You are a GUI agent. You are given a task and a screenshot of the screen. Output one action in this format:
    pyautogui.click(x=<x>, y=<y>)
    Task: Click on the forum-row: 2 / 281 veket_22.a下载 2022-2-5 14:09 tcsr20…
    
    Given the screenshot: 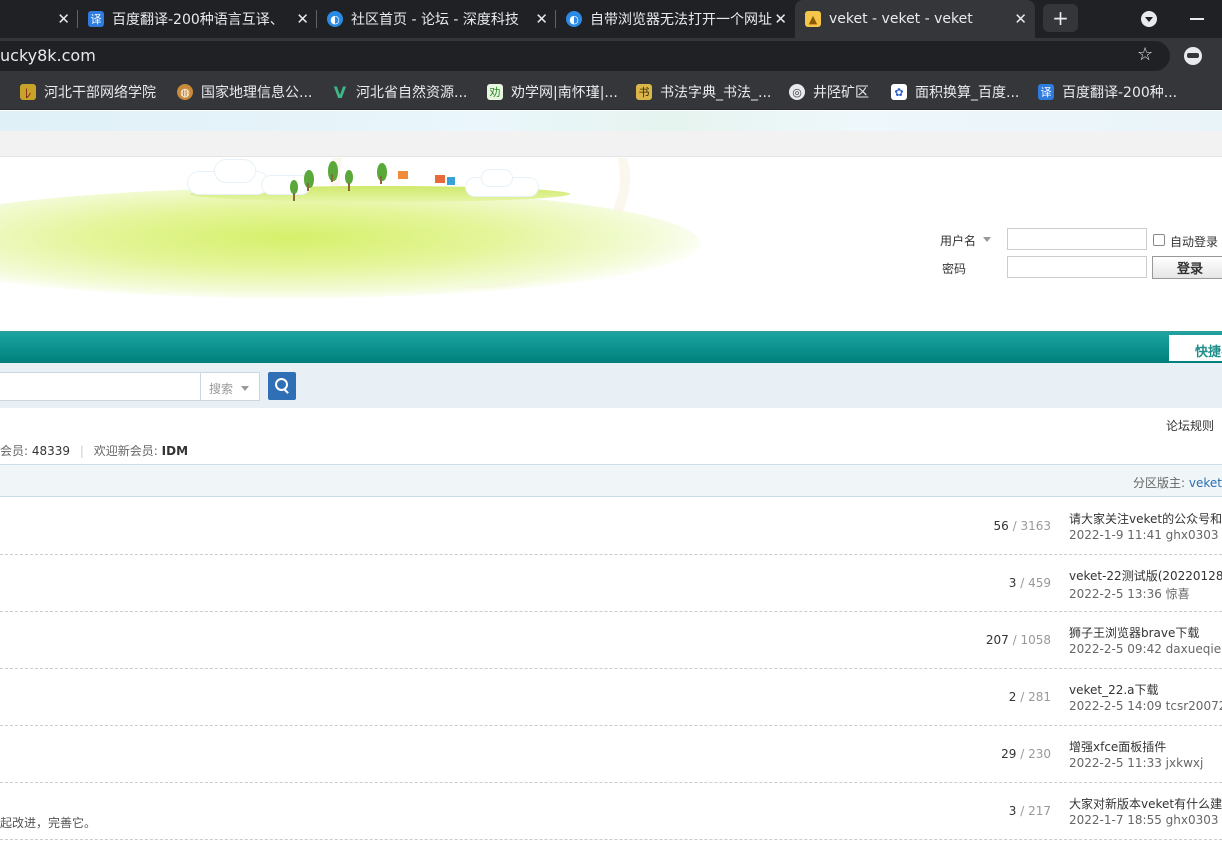 What is the action you would take?
    pyautogui.click(x=611, y=697)
    